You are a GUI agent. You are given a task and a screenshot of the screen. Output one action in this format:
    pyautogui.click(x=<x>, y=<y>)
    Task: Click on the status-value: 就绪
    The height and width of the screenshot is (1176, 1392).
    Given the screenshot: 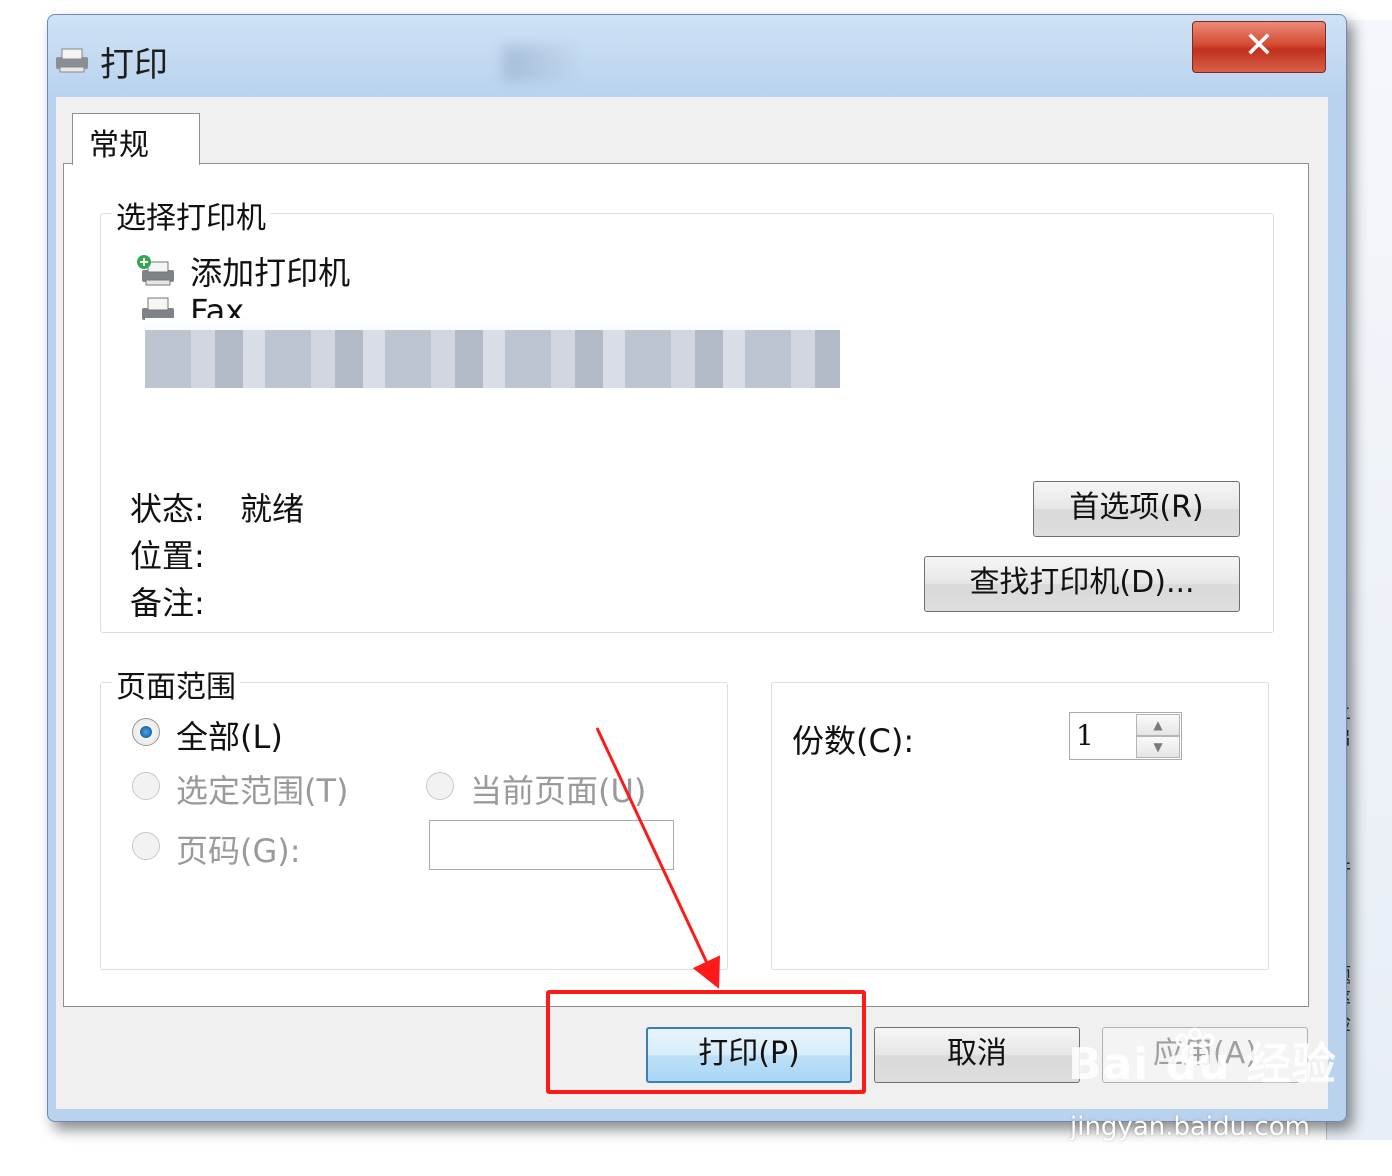 What is the action you would take?
    pyautogui.click(x=272, y=509)
    